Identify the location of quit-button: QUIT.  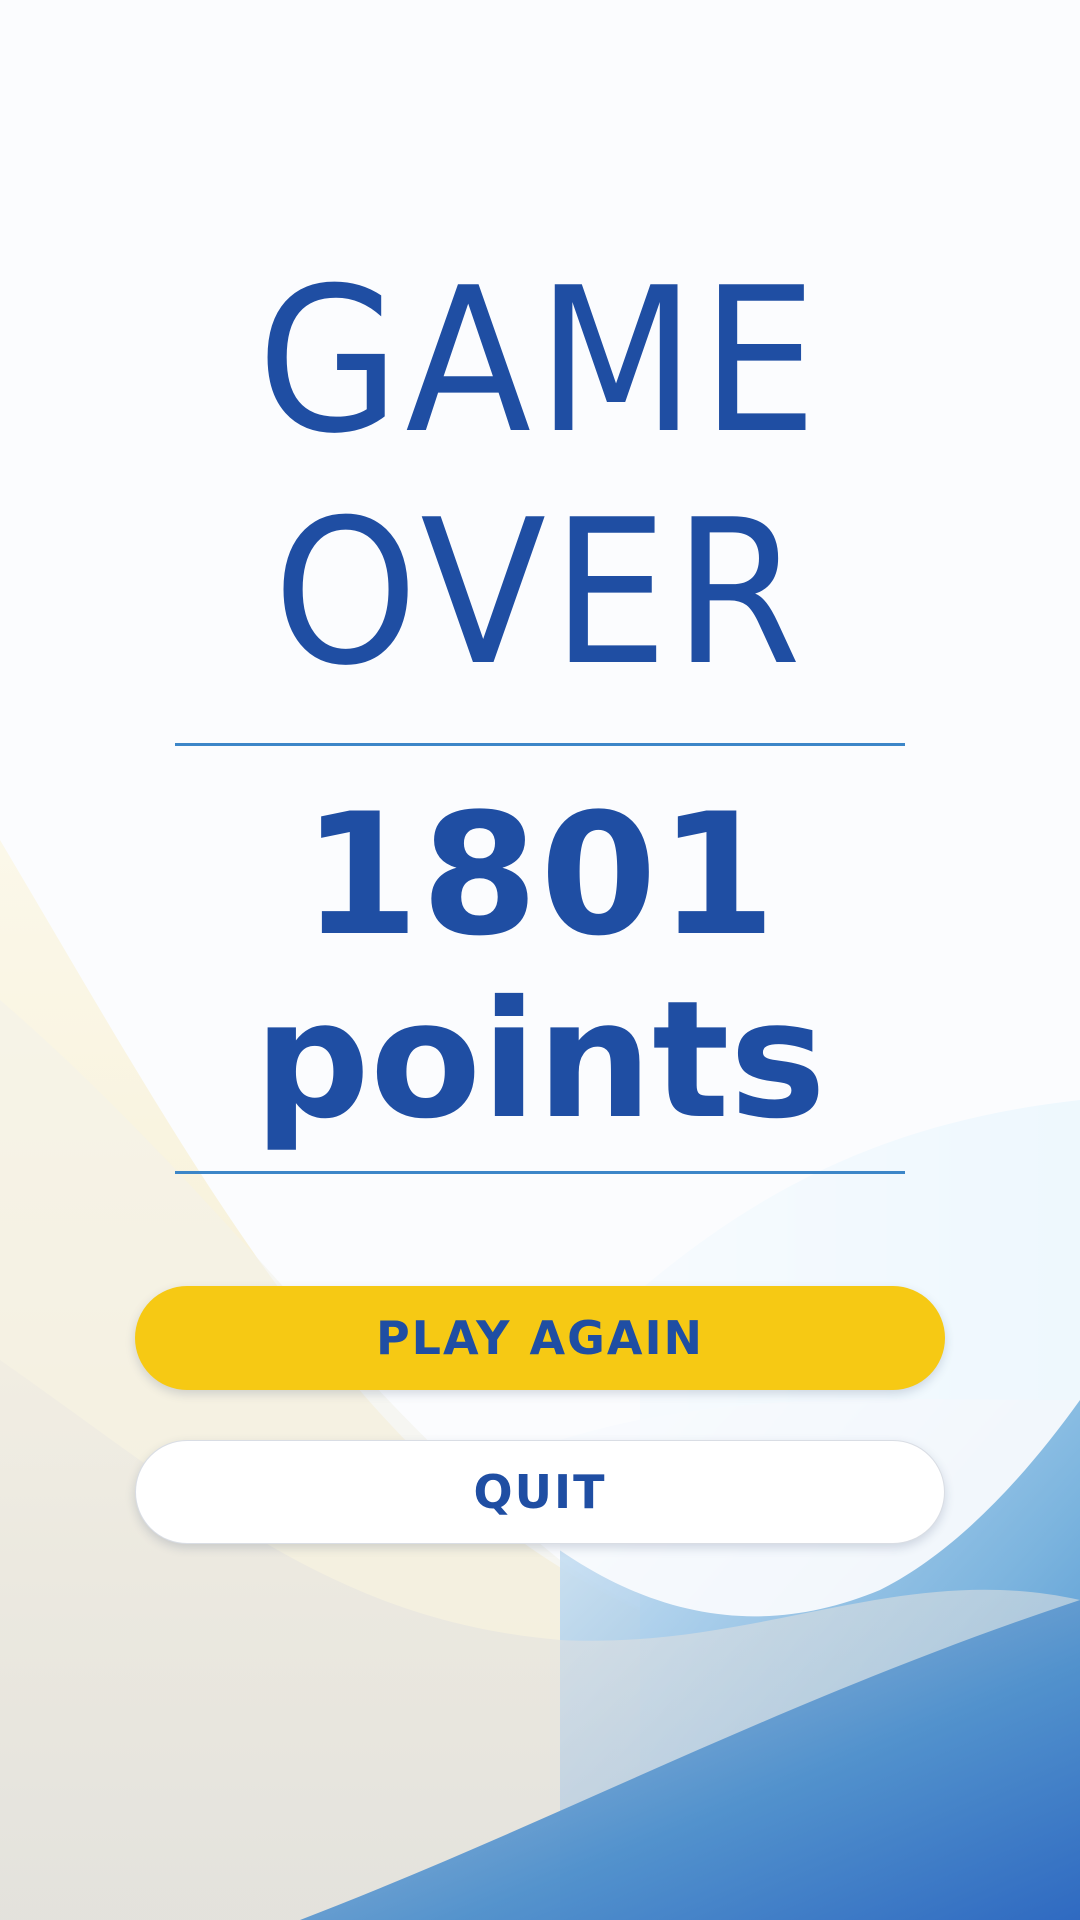
(540, 1492).